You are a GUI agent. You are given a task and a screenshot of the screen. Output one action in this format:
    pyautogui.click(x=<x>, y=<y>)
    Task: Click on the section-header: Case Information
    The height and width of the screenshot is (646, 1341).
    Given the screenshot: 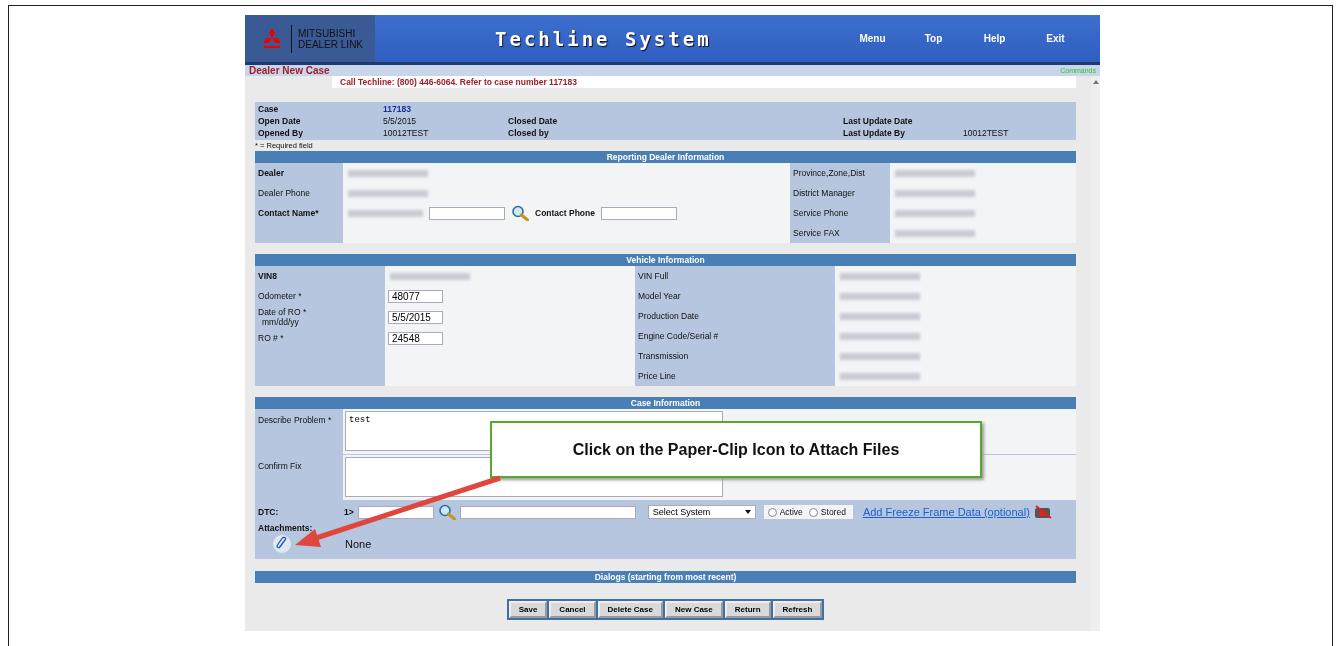 What is the action you would take?
    pyautogui.click(x=665, y=403)
    